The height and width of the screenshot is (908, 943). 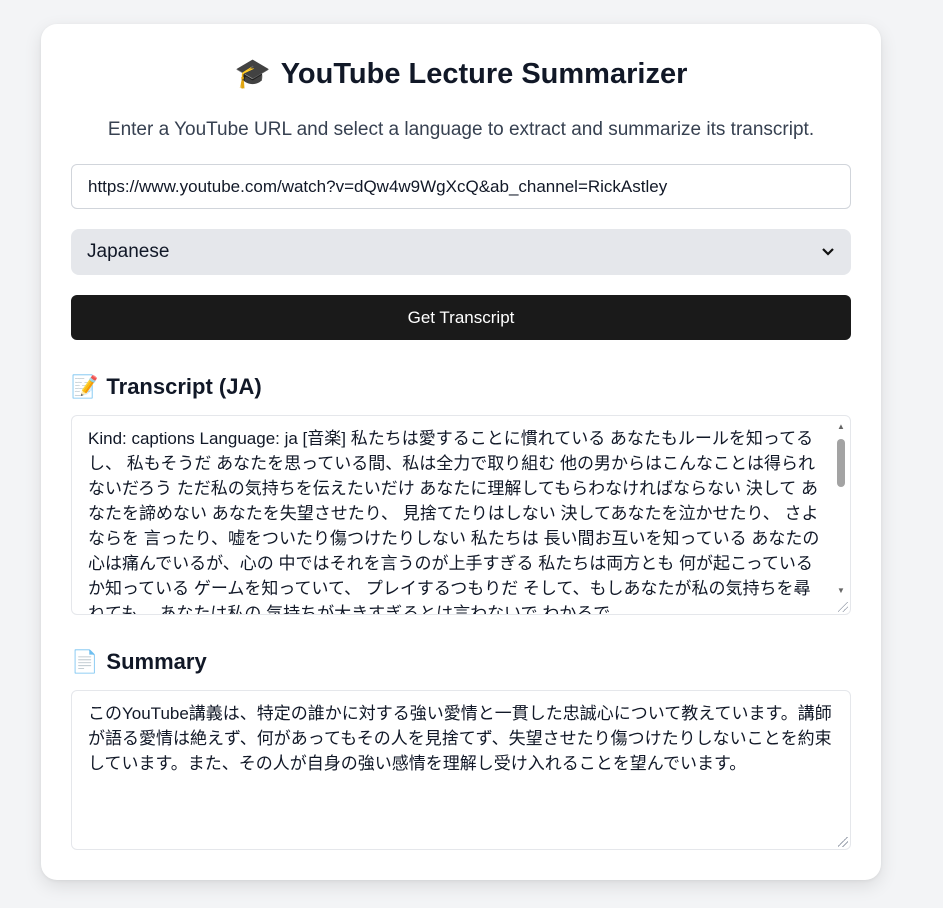 I want to click on transcript-heading-text: Transcript (JA), so click(x=184, y=386).